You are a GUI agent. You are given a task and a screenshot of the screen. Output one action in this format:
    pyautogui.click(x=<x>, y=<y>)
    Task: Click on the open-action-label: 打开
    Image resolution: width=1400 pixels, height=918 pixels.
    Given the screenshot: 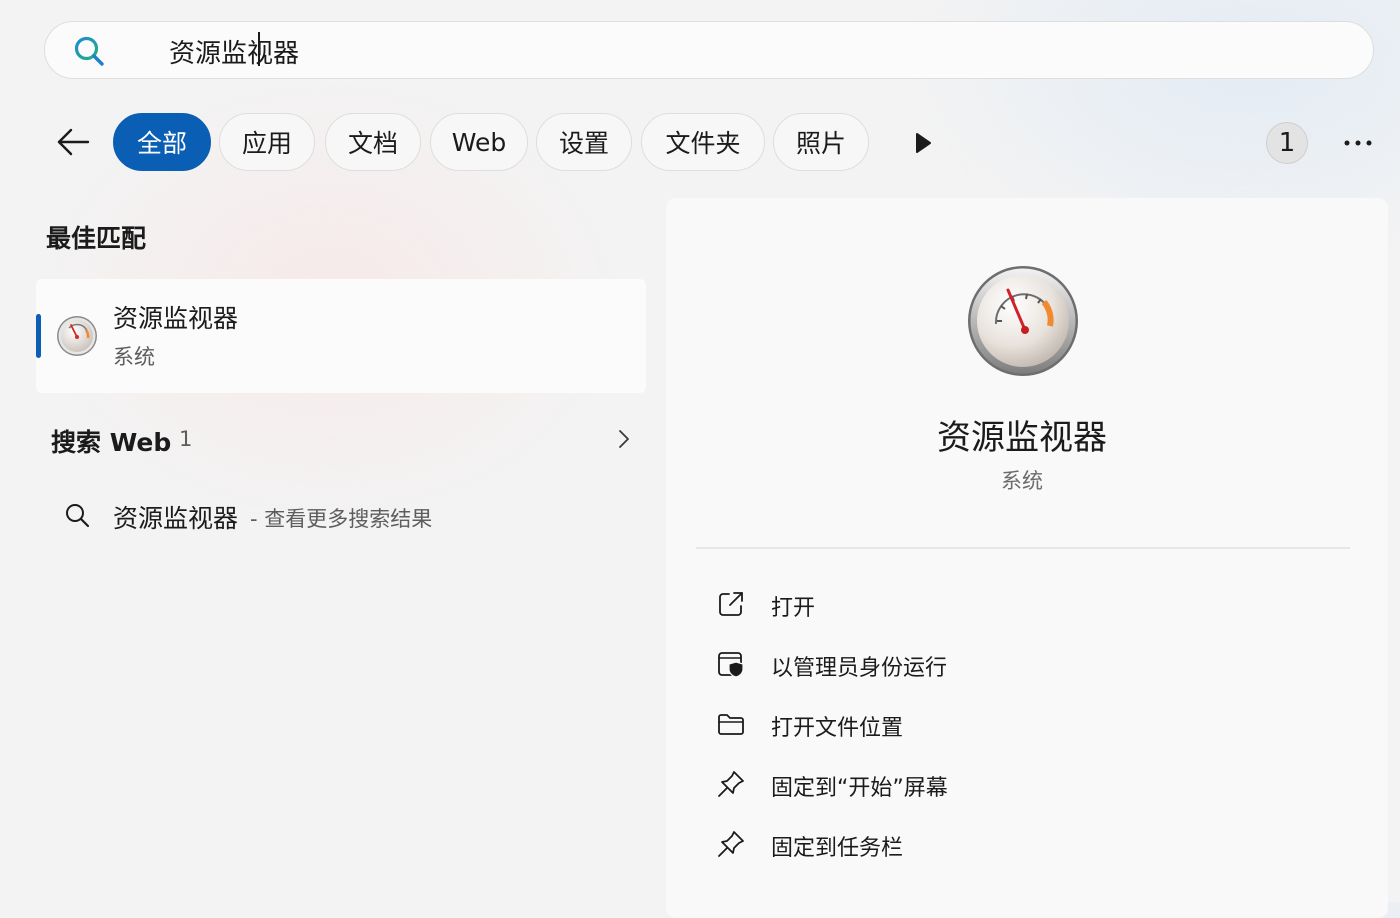 What is the action you would take?
    pyautogui.click(x=793, y=608)
    